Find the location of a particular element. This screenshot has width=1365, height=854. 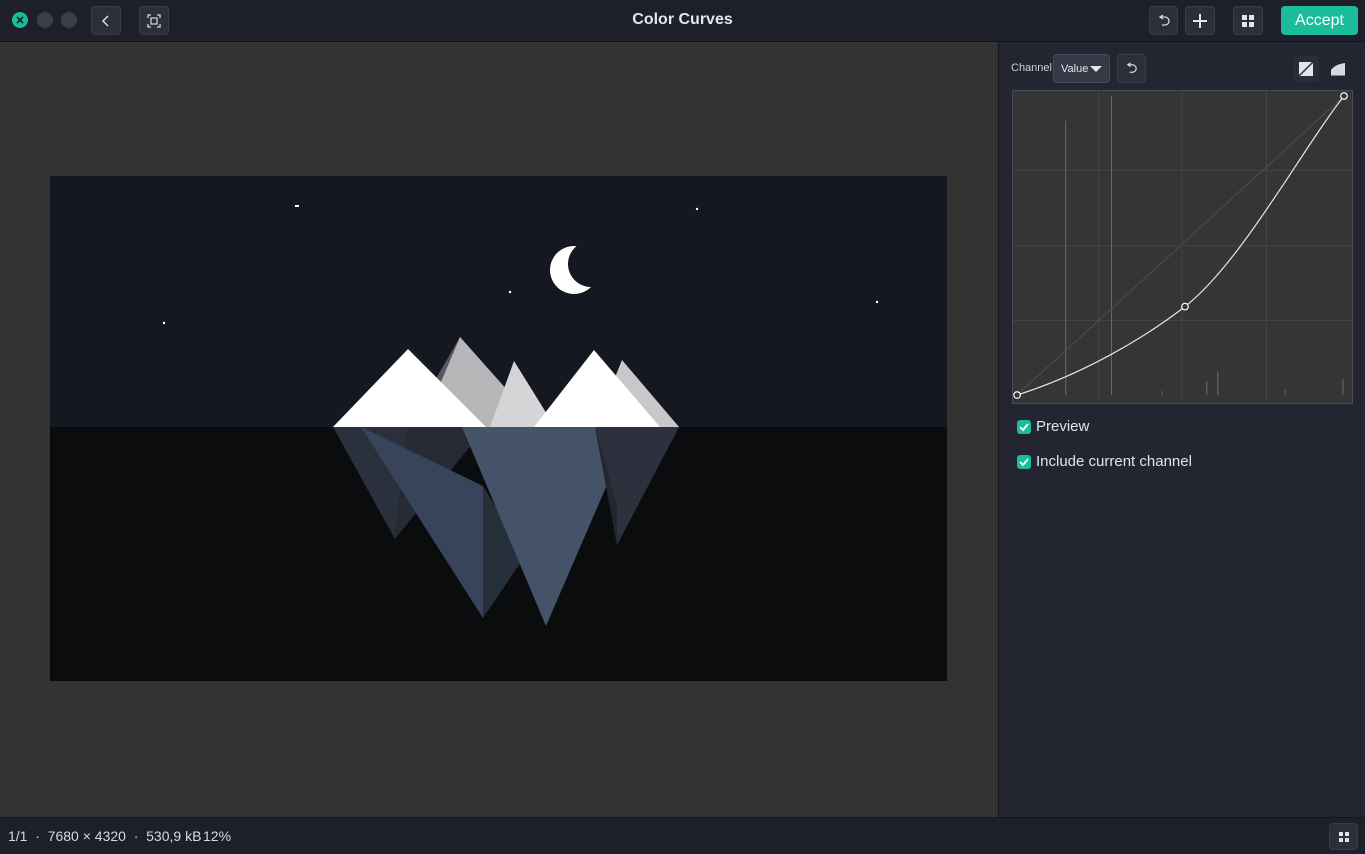

include-channel-checkbox-box is located at coordinates (1024, 461).